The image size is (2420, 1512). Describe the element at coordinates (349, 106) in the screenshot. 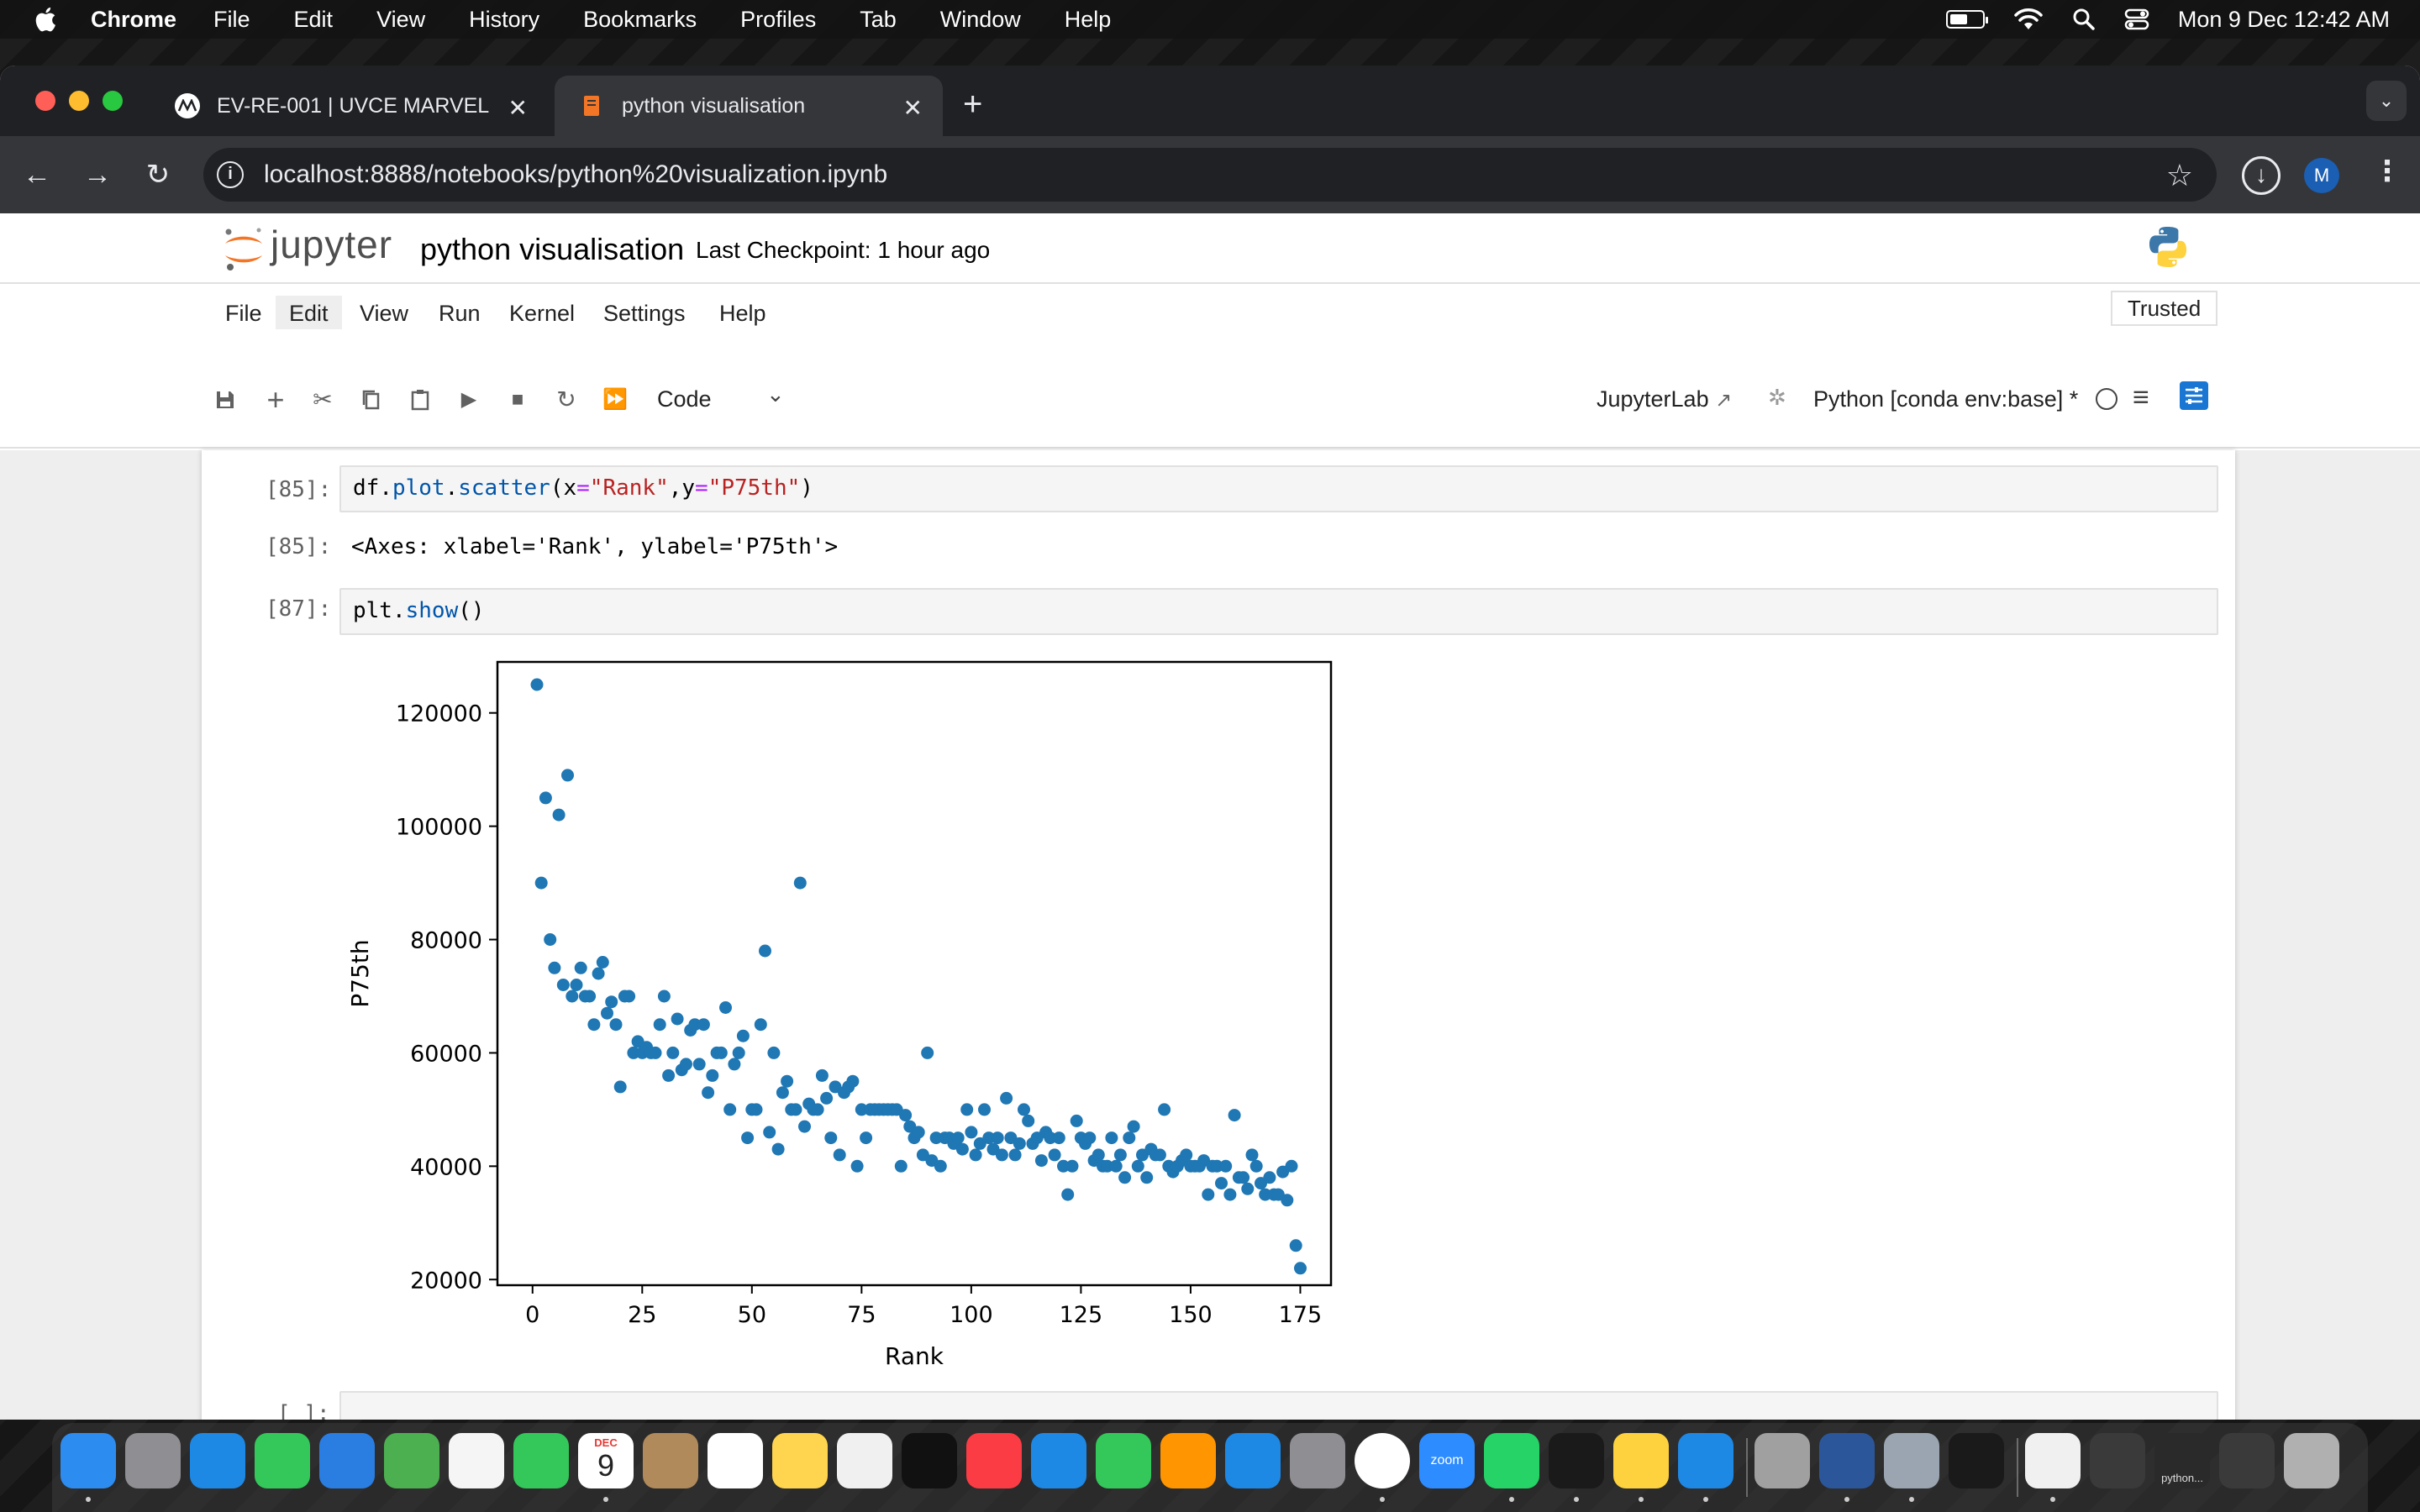

I see `tab-marvel: EV-RE-001 | UVCE MARVEL ✕` at that location.